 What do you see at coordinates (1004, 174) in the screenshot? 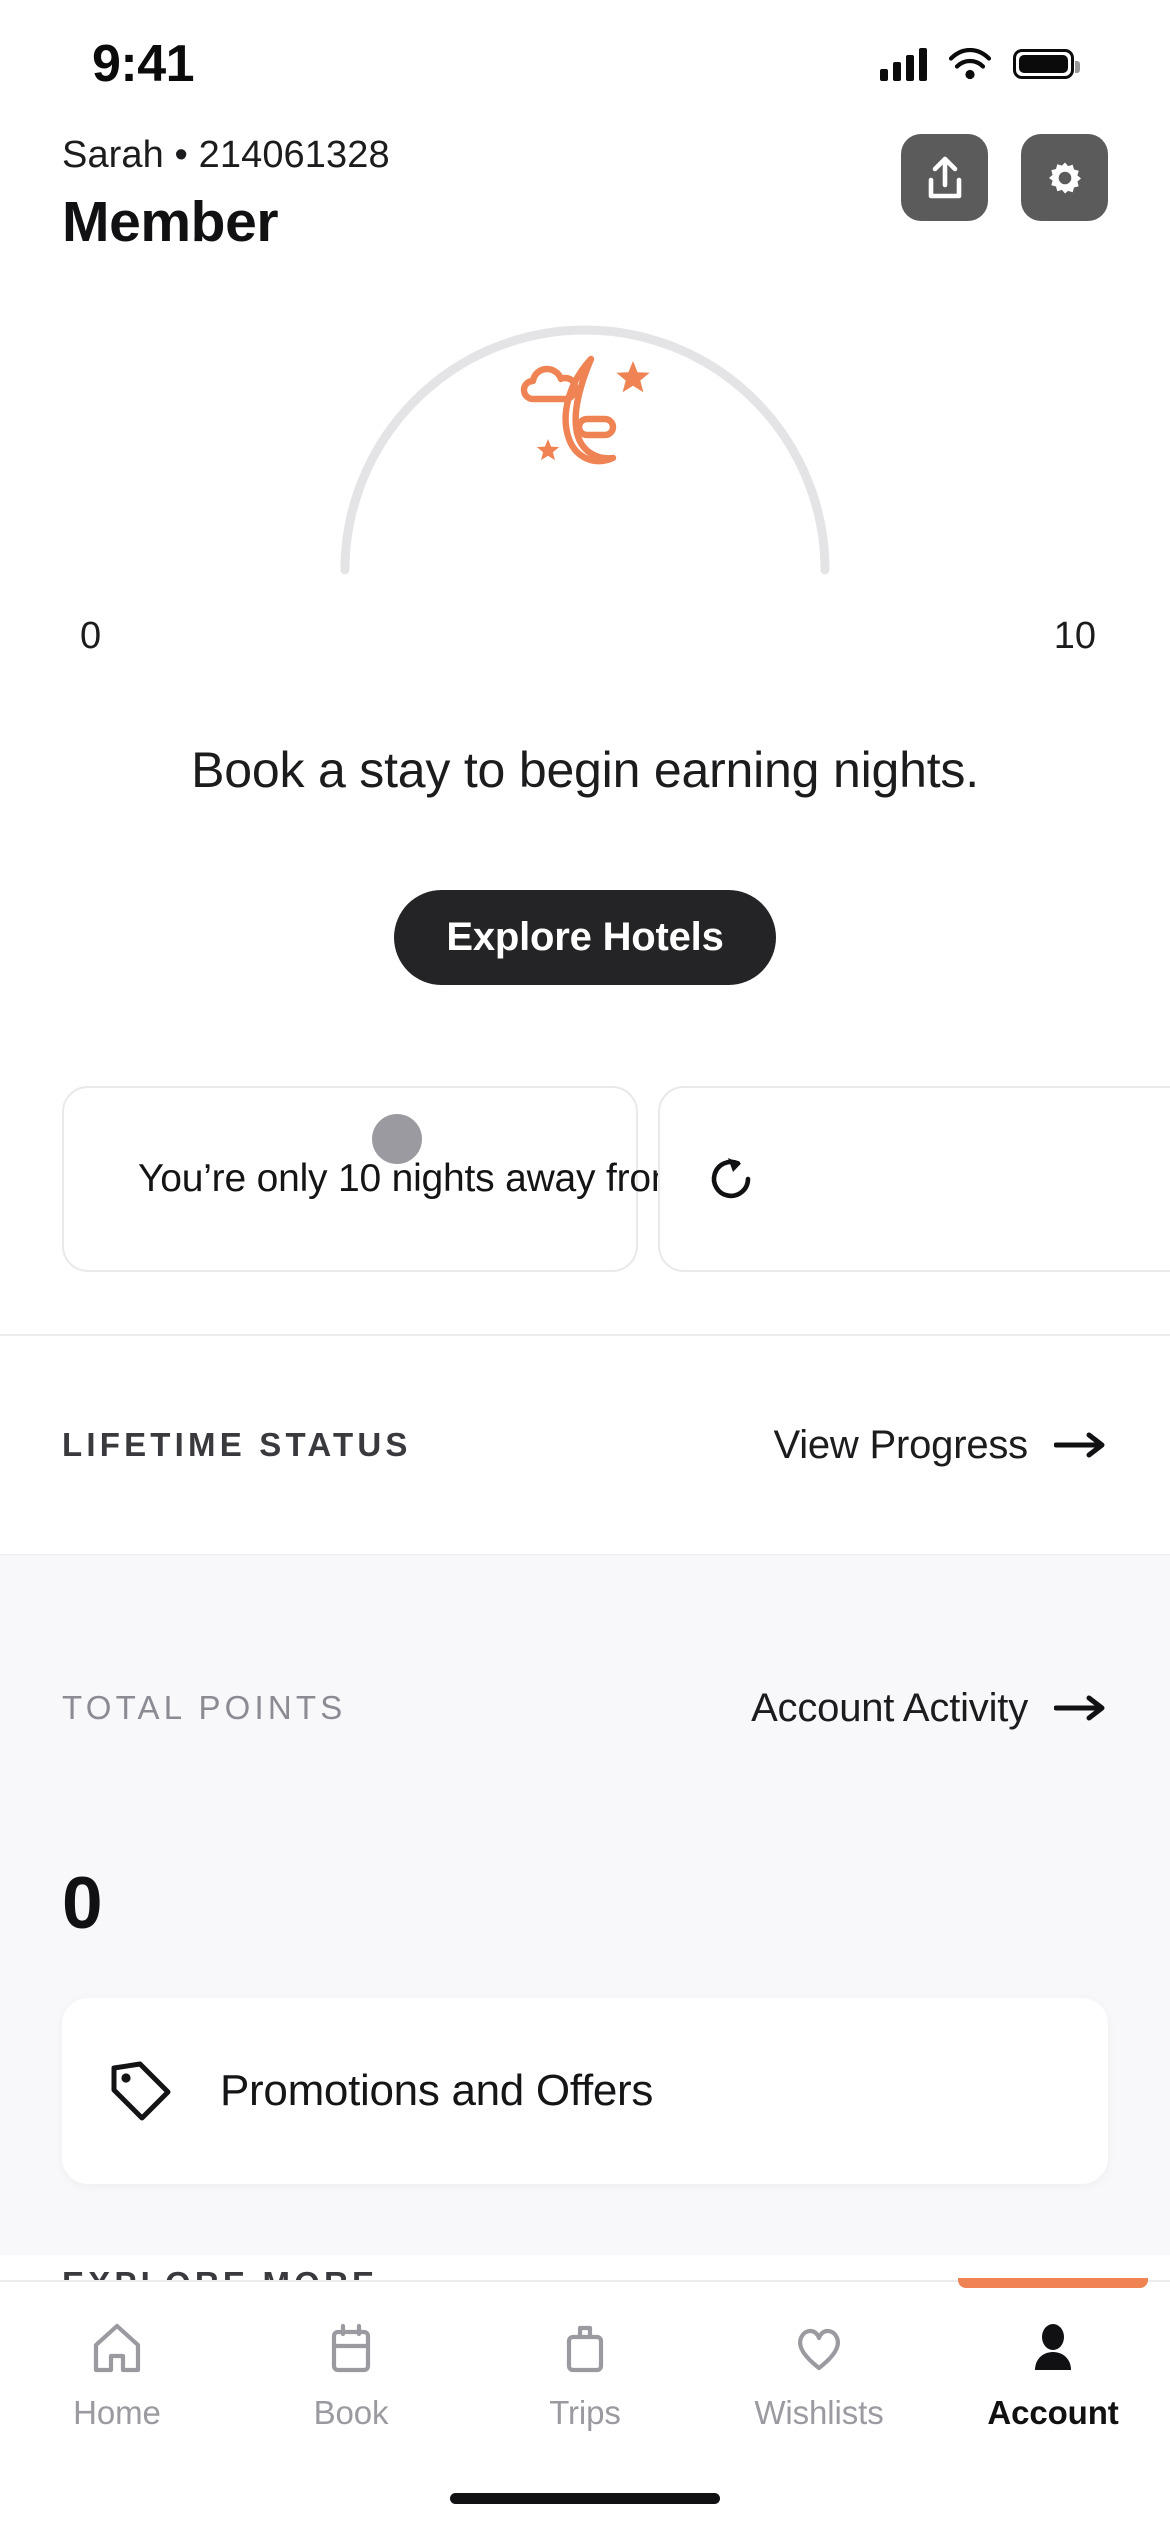
I see `header-actions` at bounding box center [1004, 174].